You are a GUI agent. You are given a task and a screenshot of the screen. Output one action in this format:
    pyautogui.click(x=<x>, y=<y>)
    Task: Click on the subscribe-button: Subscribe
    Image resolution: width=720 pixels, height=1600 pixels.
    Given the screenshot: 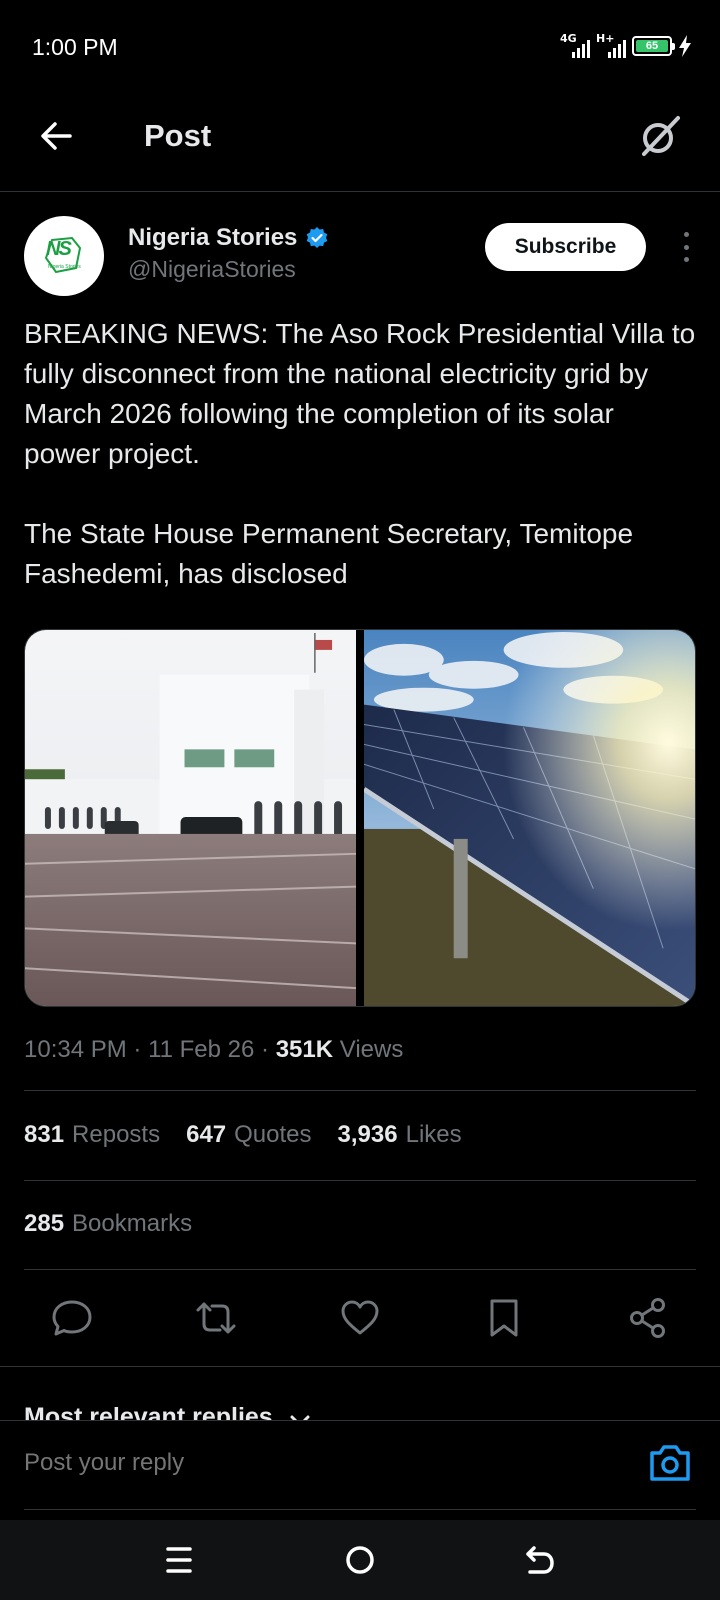 What is the action you would take?
    pyautogui.click(x=565, y=247)
    